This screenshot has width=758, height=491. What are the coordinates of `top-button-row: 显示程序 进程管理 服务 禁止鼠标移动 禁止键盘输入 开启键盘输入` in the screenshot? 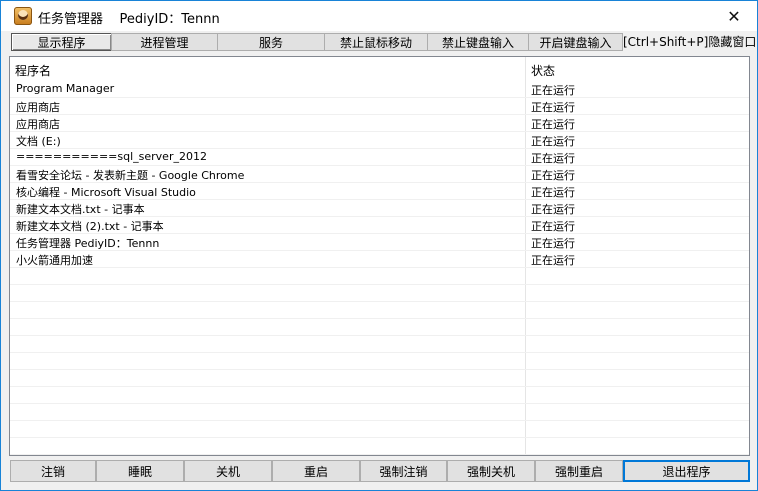 It's located at (317, 43).